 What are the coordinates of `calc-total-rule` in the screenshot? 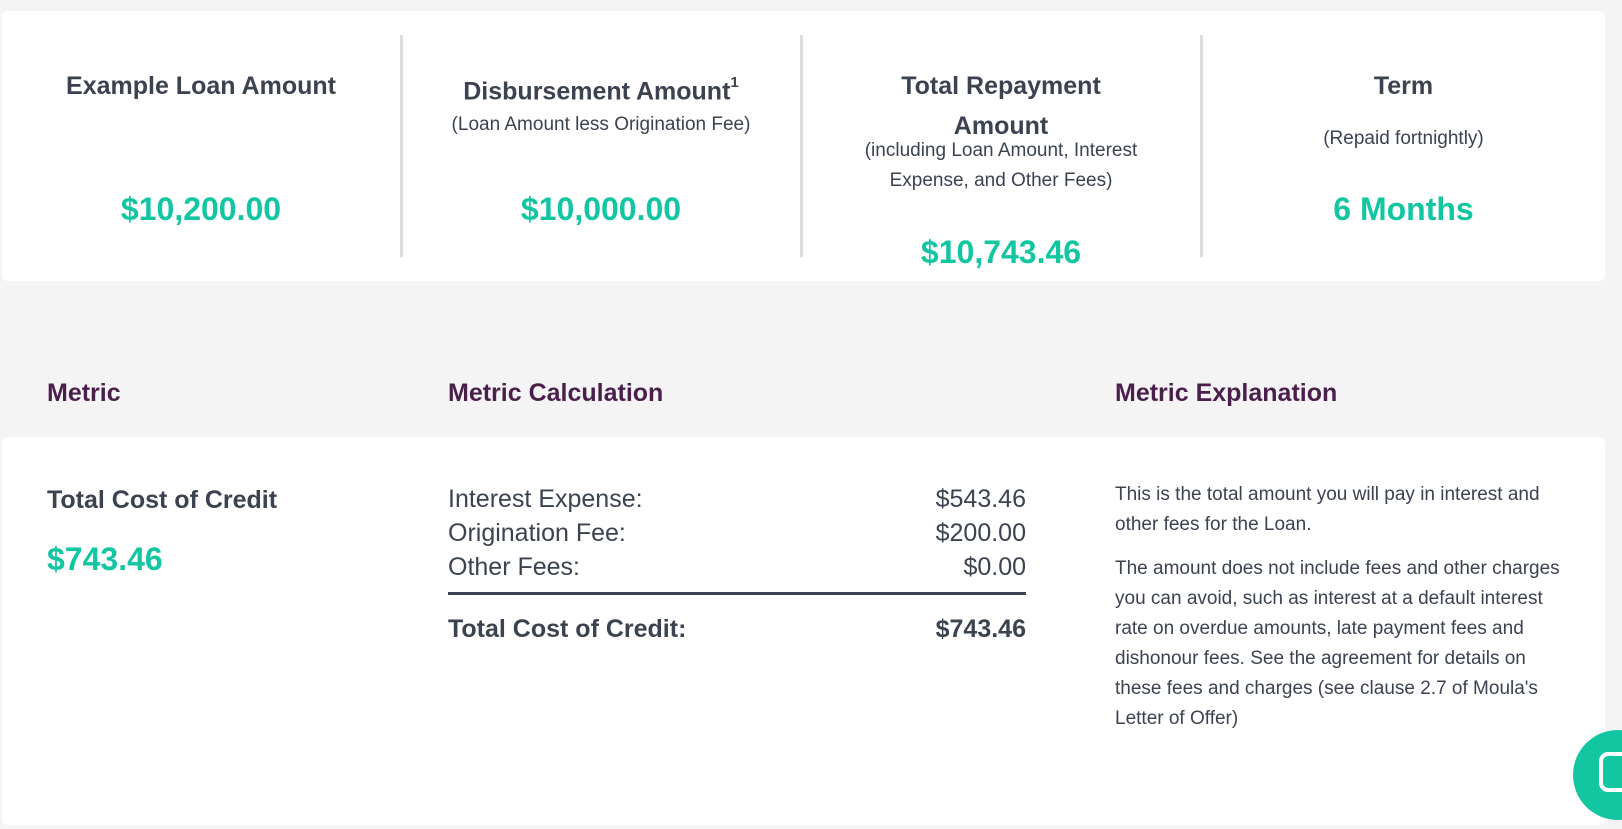 It's located at (737, 593).